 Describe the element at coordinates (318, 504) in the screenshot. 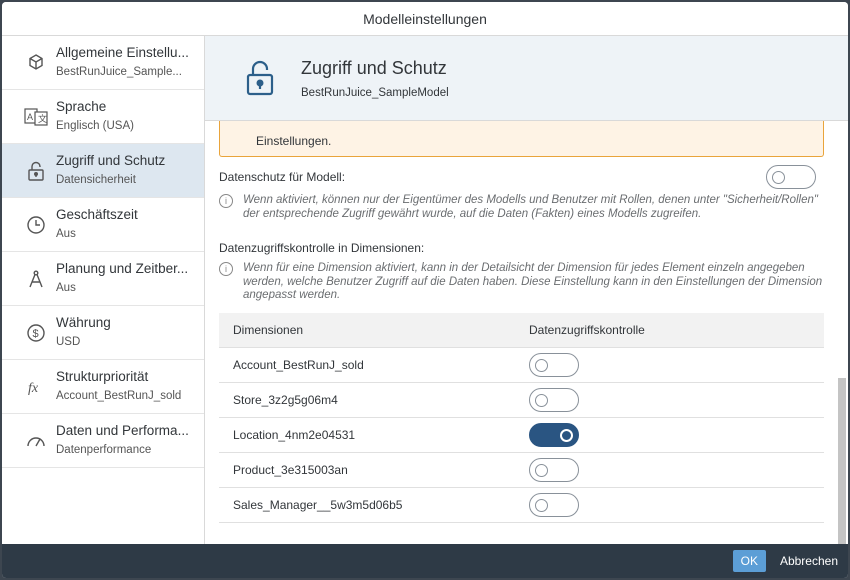

I see `dimension-name: Sales_Manager__5w3m5d06b5` at that location.